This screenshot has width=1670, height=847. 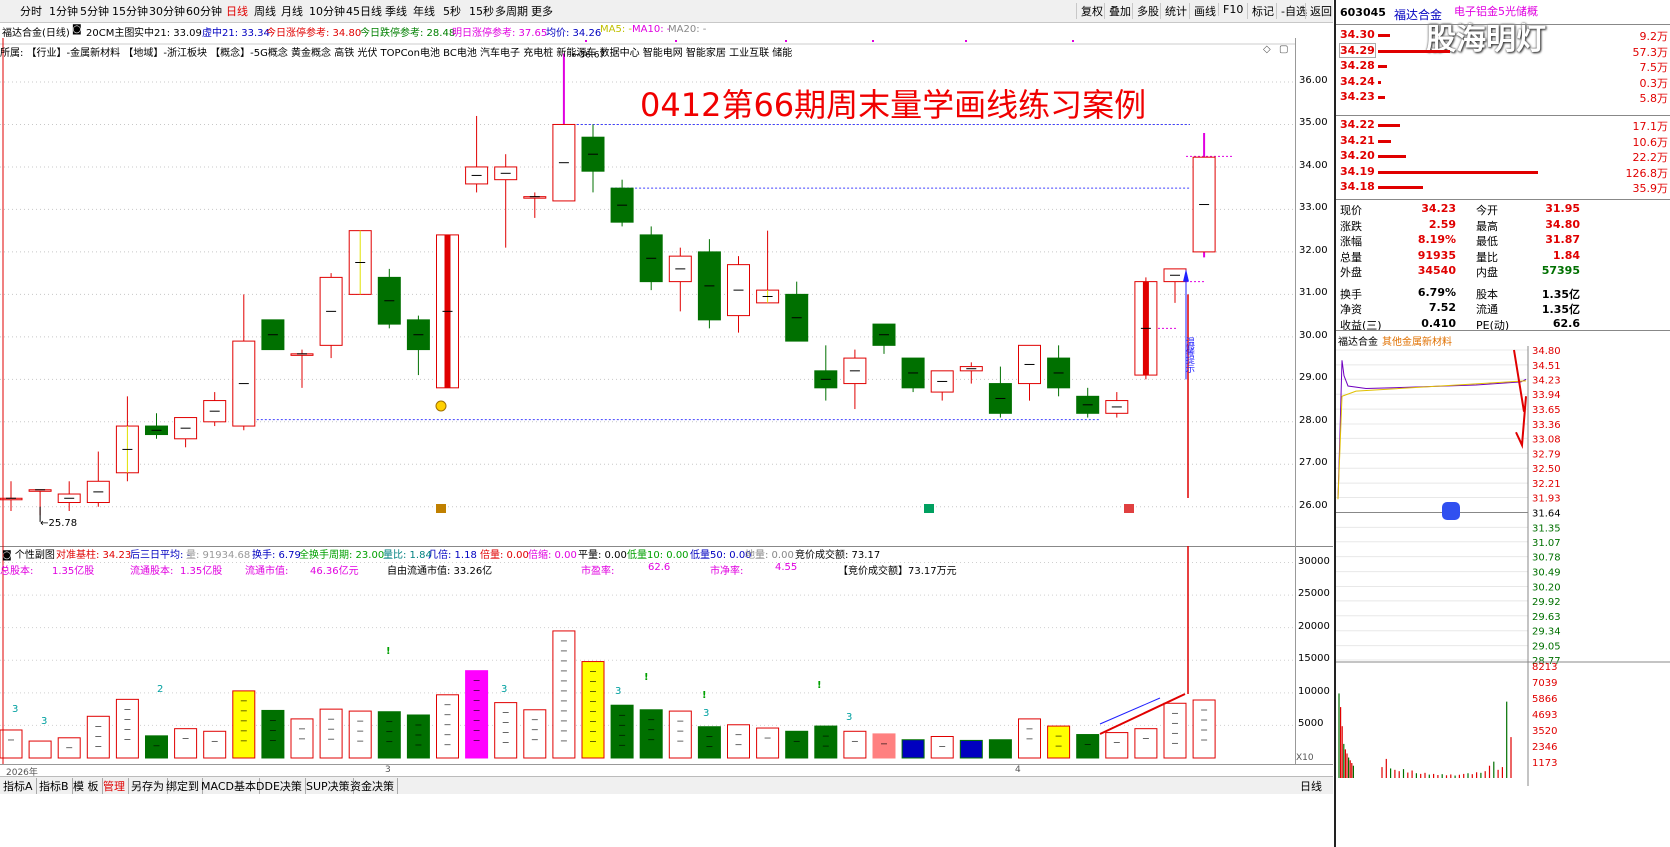 What do you see at coordinates (1546, 587) in the screenshot?
I see `mini-price-tick: 30.20` at bounding box center [1546, 587].